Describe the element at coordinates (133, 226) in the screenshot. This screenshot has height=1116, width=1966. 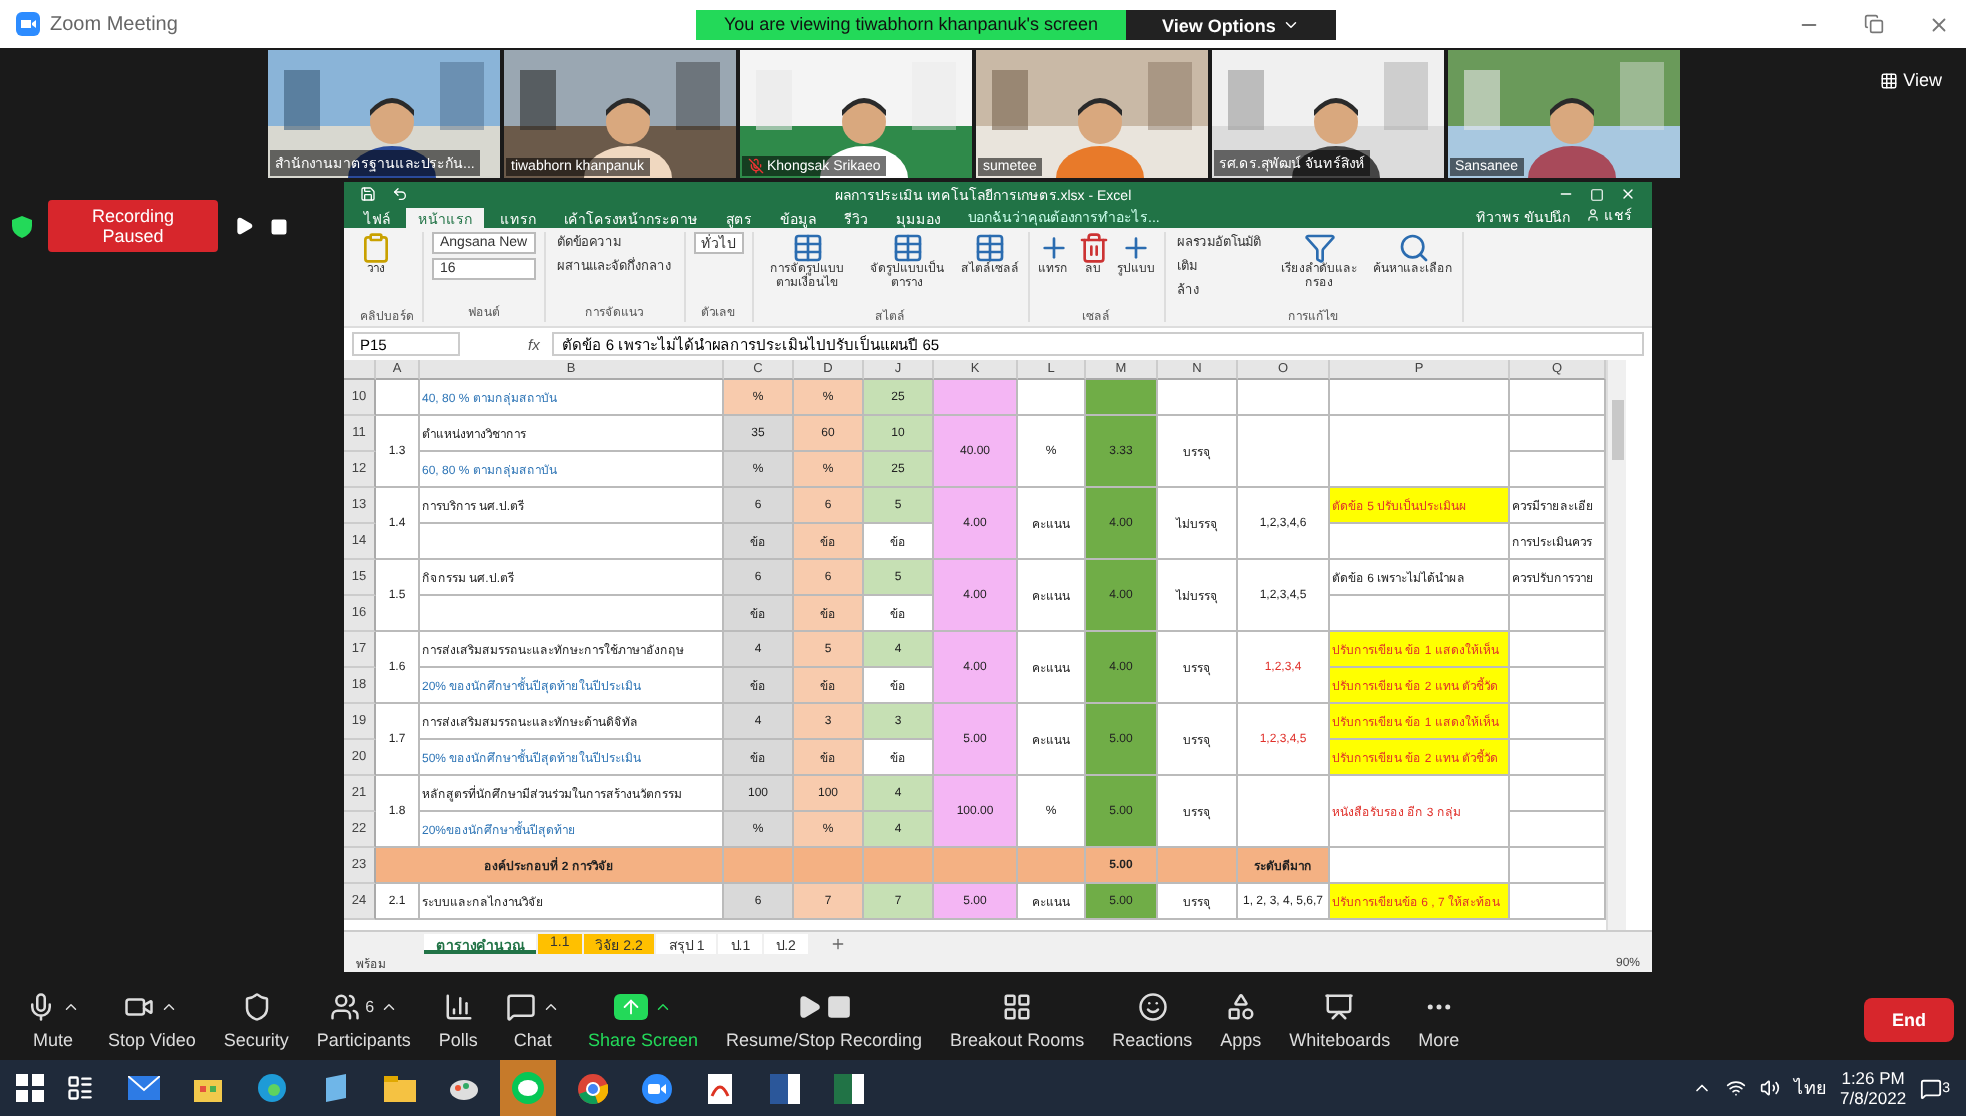
I see `recording-status: Recording Paused` at that location.